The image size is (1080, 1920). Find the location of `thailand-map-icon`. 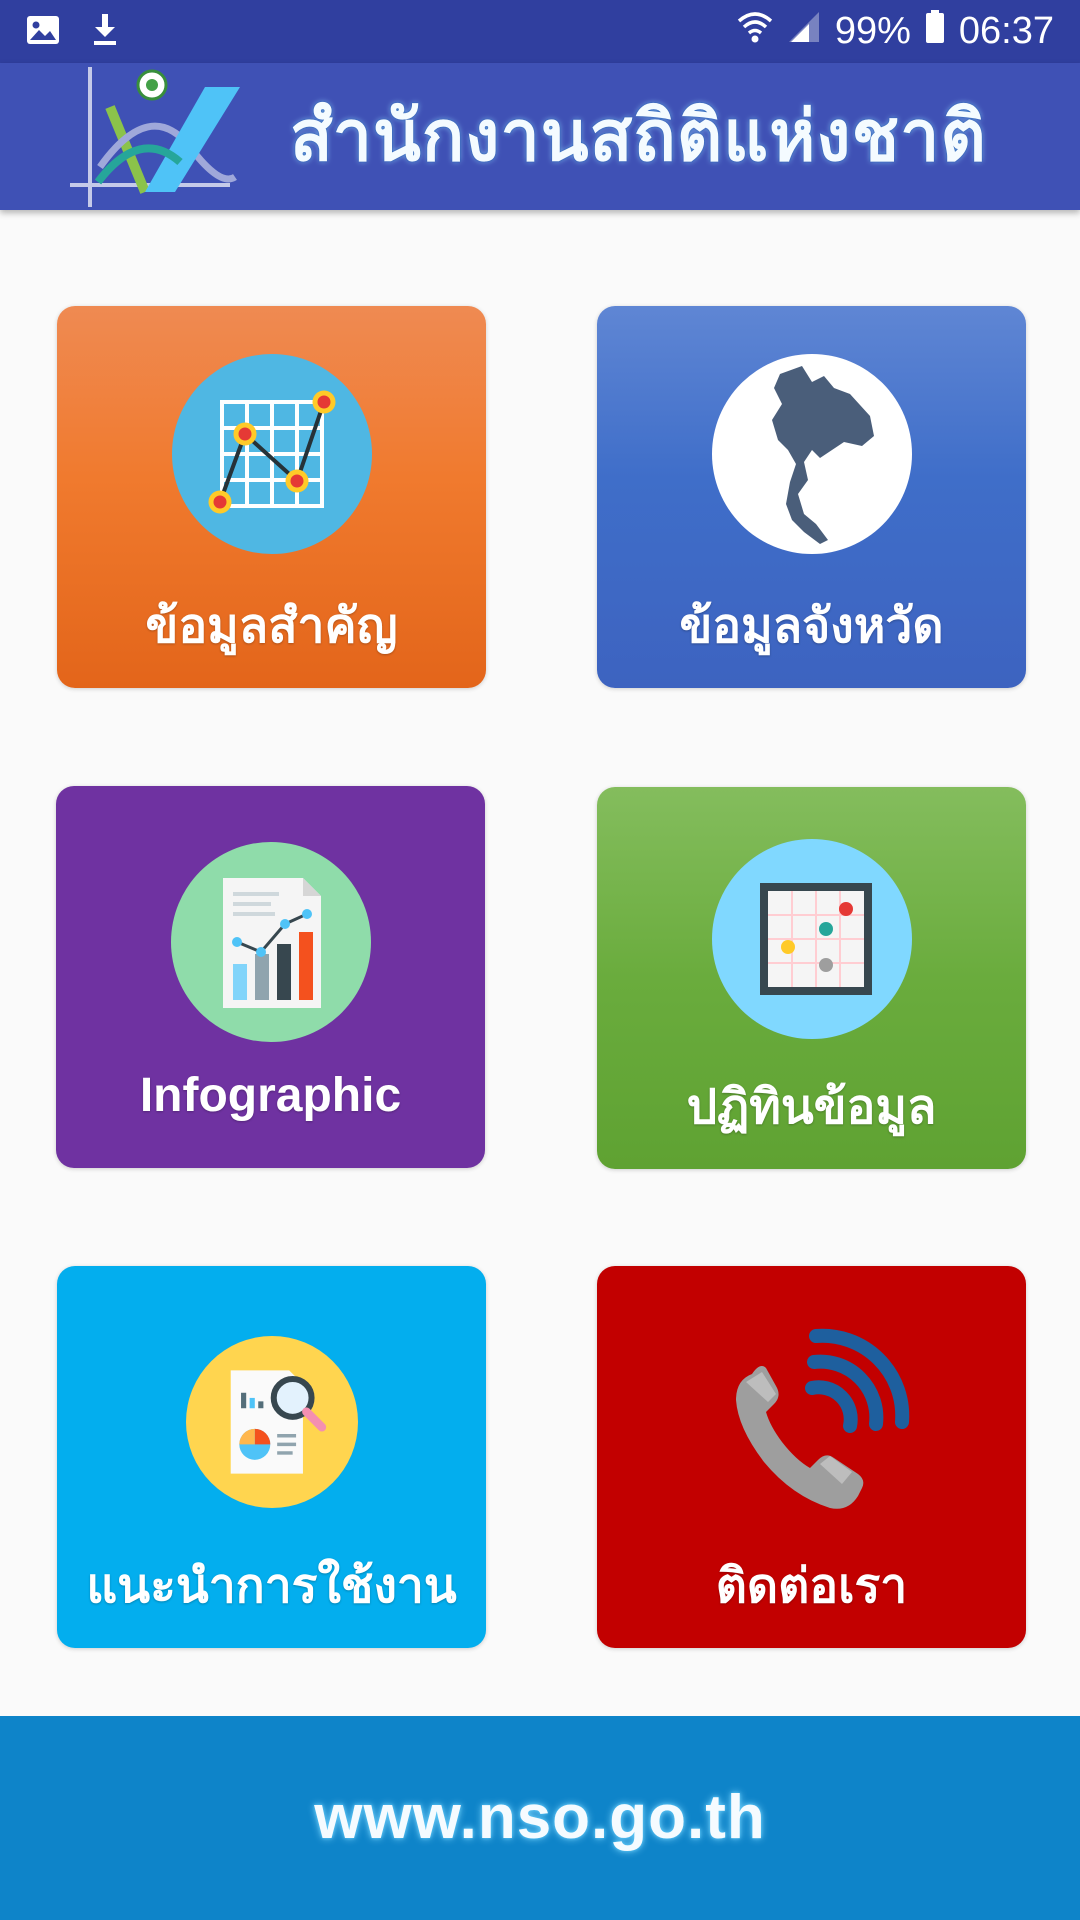

thailand-map-icon is located at coordinates (811, 454).